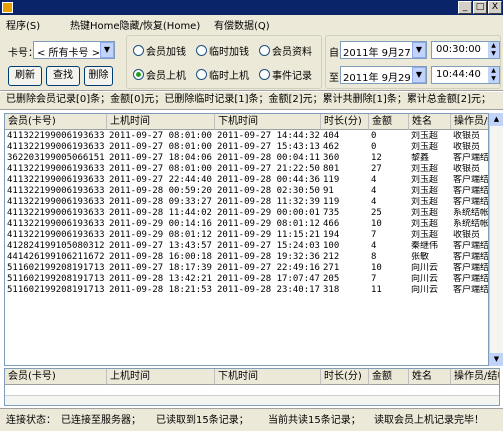 The width and height of the screenshot is (503, 431). What do you see at coordinates (74, 50) in the screenshot?
I see `card-select: < 所有卡号 > ▼` at bounding box center [74, 50].